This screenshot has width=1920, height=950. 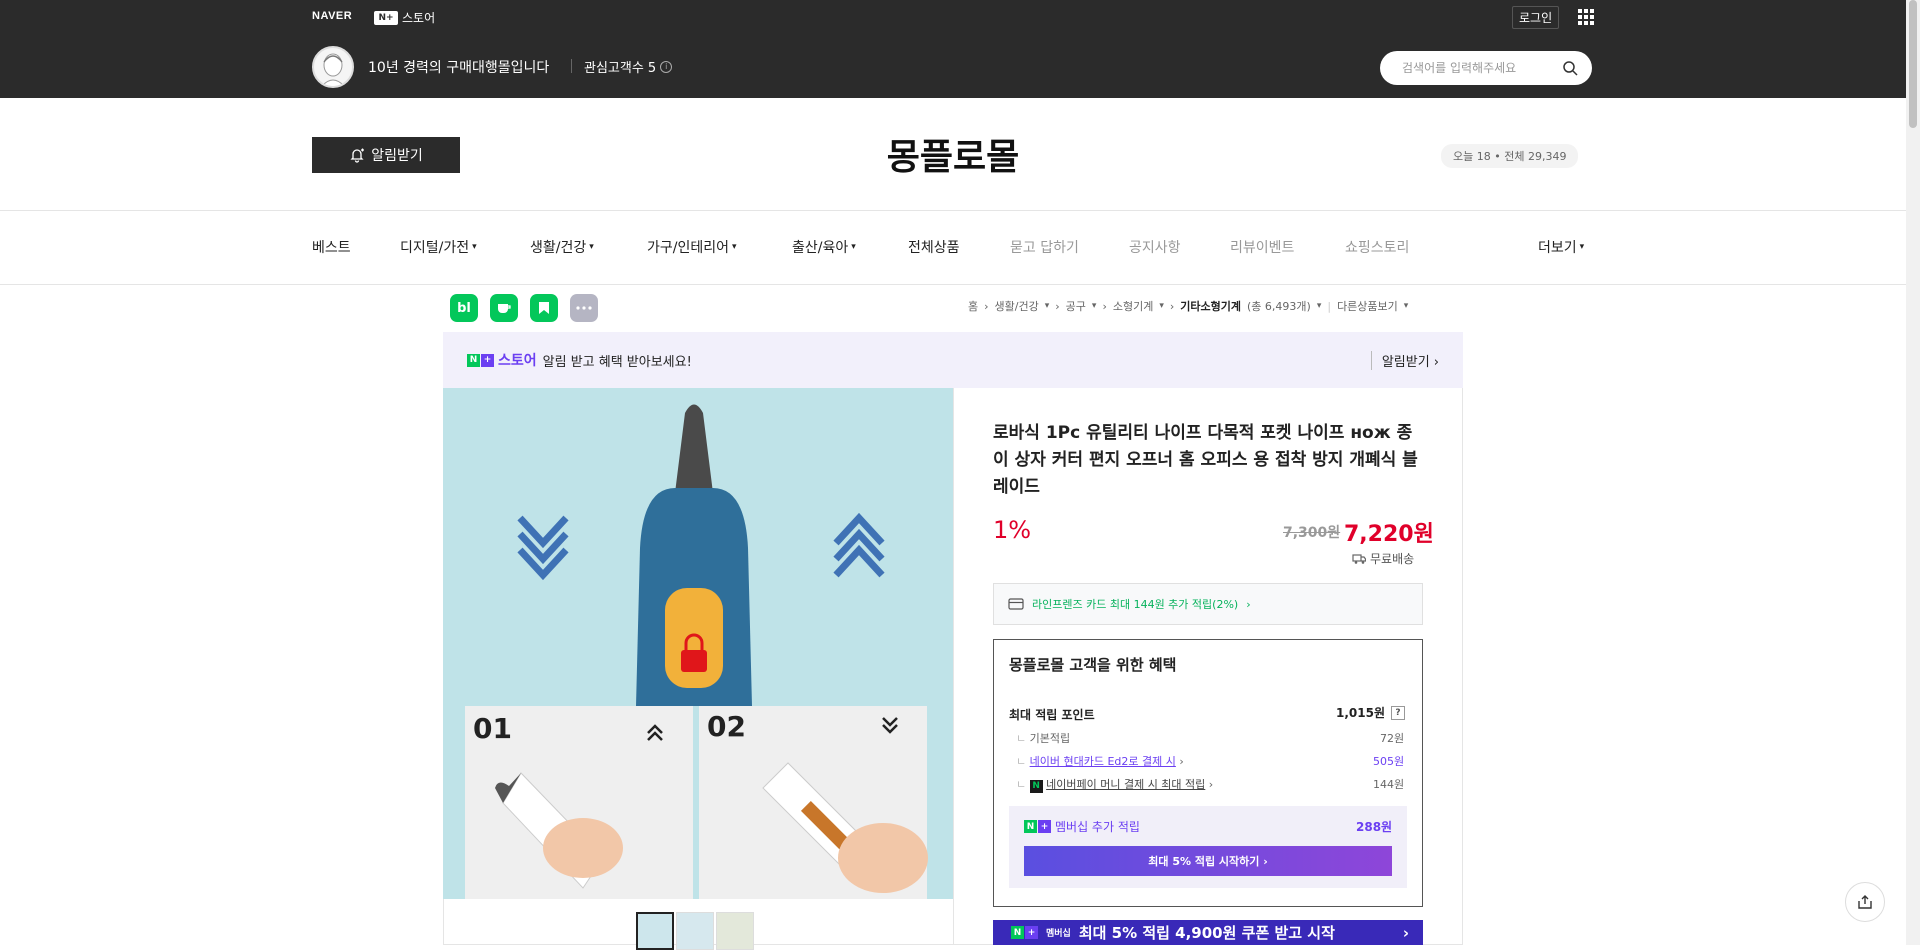 What do you see at coordinates (953, 284) in the screenshot?
I see `nav-divider-line` at bounding box center [953, 284].